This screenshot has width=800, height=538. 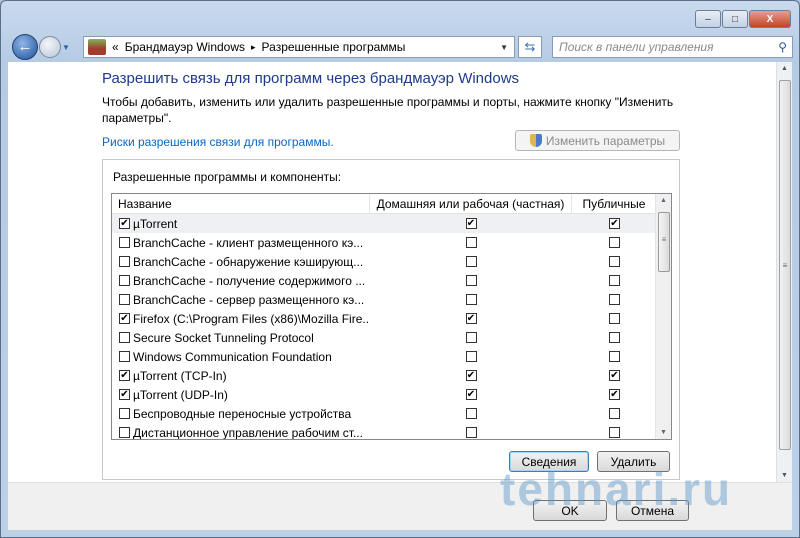 I want to click on program-cell: ✔ µTorrent (TCP-In), so click(x=241, y=376).